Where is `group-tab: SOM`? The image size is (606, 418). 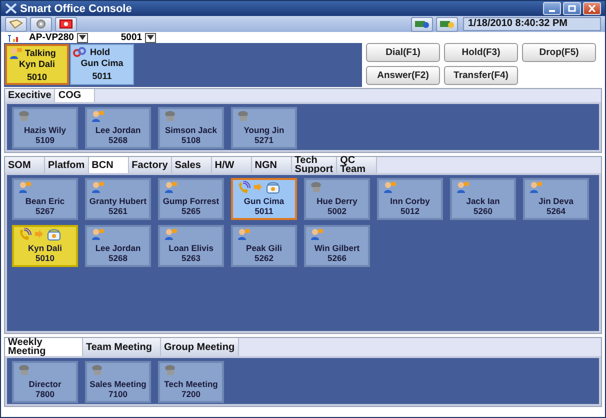
group-tab: SOM is located at coordinates (25, 165).